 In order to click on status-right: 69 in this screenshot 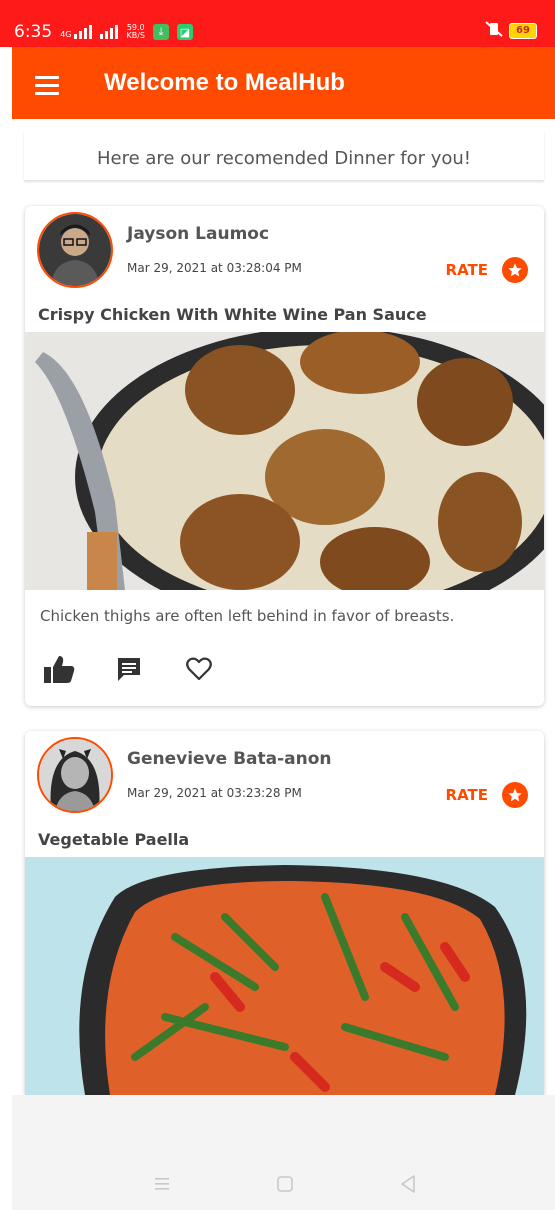, I will do `click(511, 31)`.